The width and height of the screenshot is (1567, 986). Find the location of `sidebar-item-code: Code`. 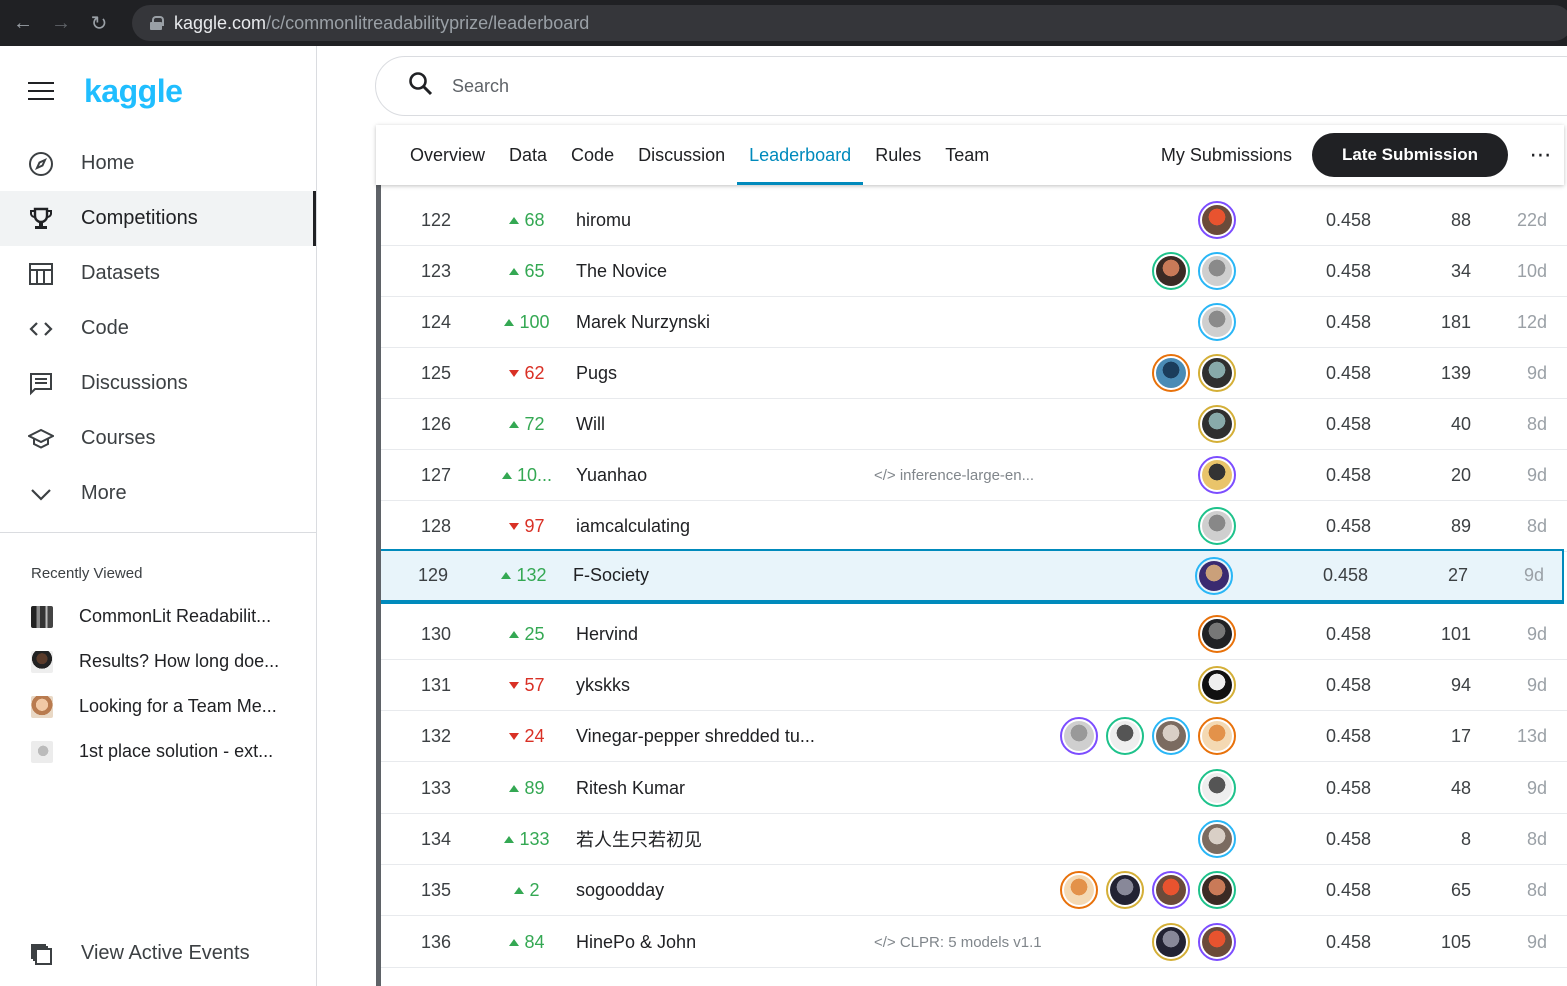

sidebar-item-code: Code is located at coordinates (158, 328).